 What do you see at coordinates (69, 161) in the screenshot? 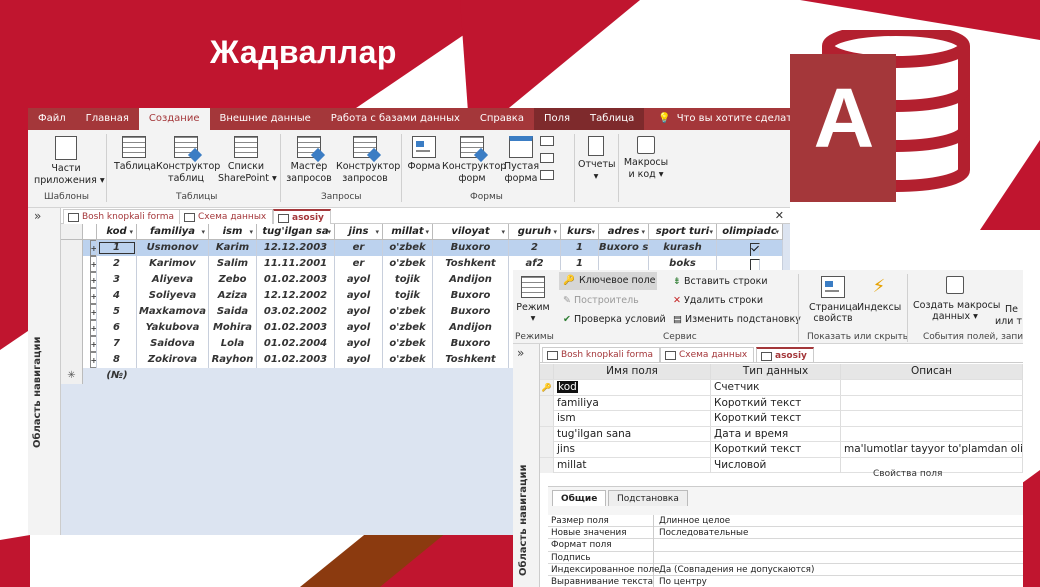
I see `application-parts-button: Части приложения ▾` at bounding box center [69, 161].